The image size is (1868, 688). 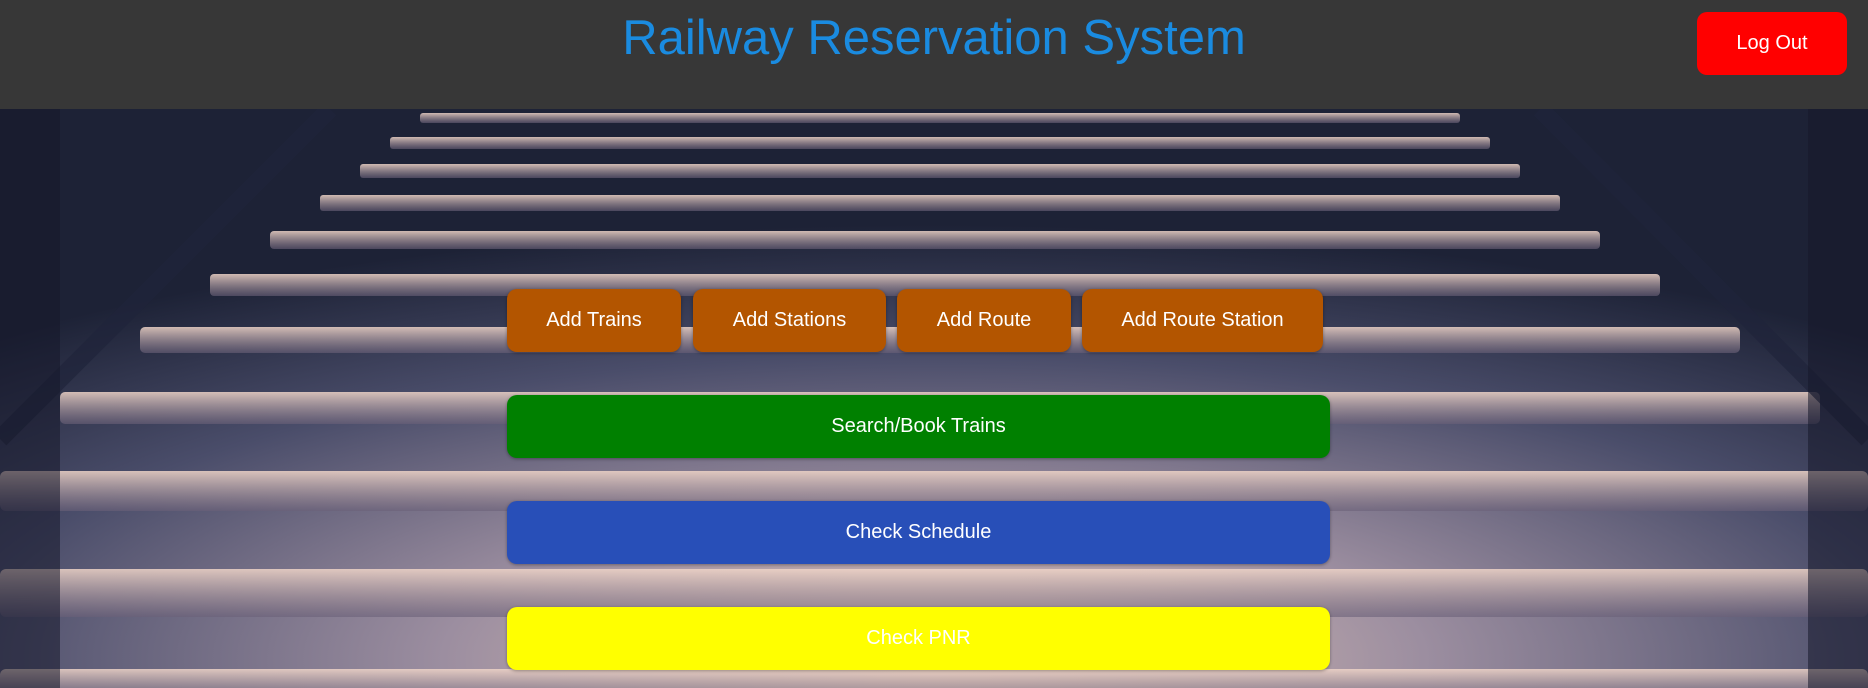 What do you see at coordinates (594, 320) in the screenshot?
I see `add-trains-button: Add Trains` at bounding box center [594, 320].